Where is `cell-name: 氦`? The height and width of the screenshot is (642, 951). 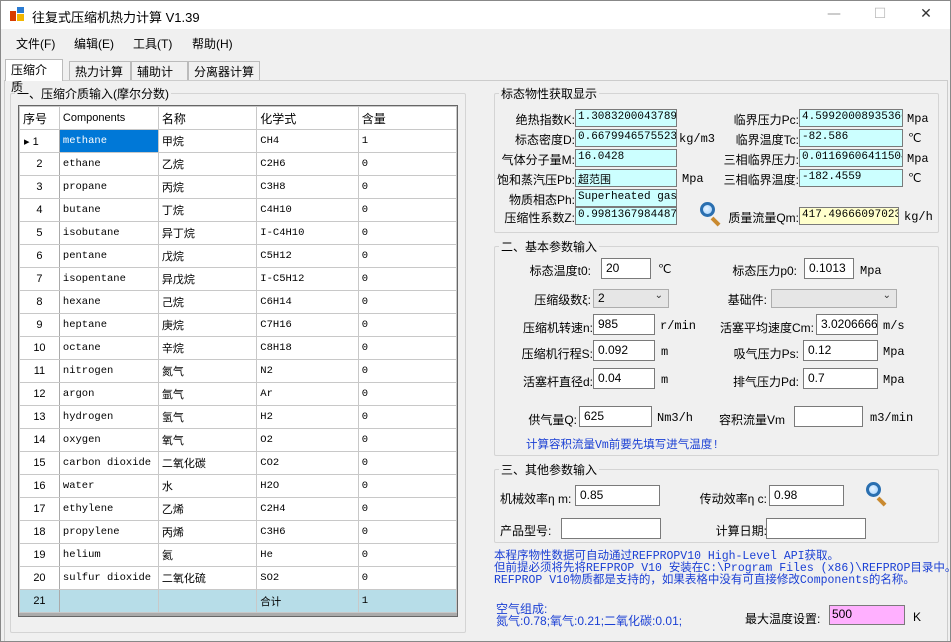 cell-name: 氦 is located at coordinates (207, 555).